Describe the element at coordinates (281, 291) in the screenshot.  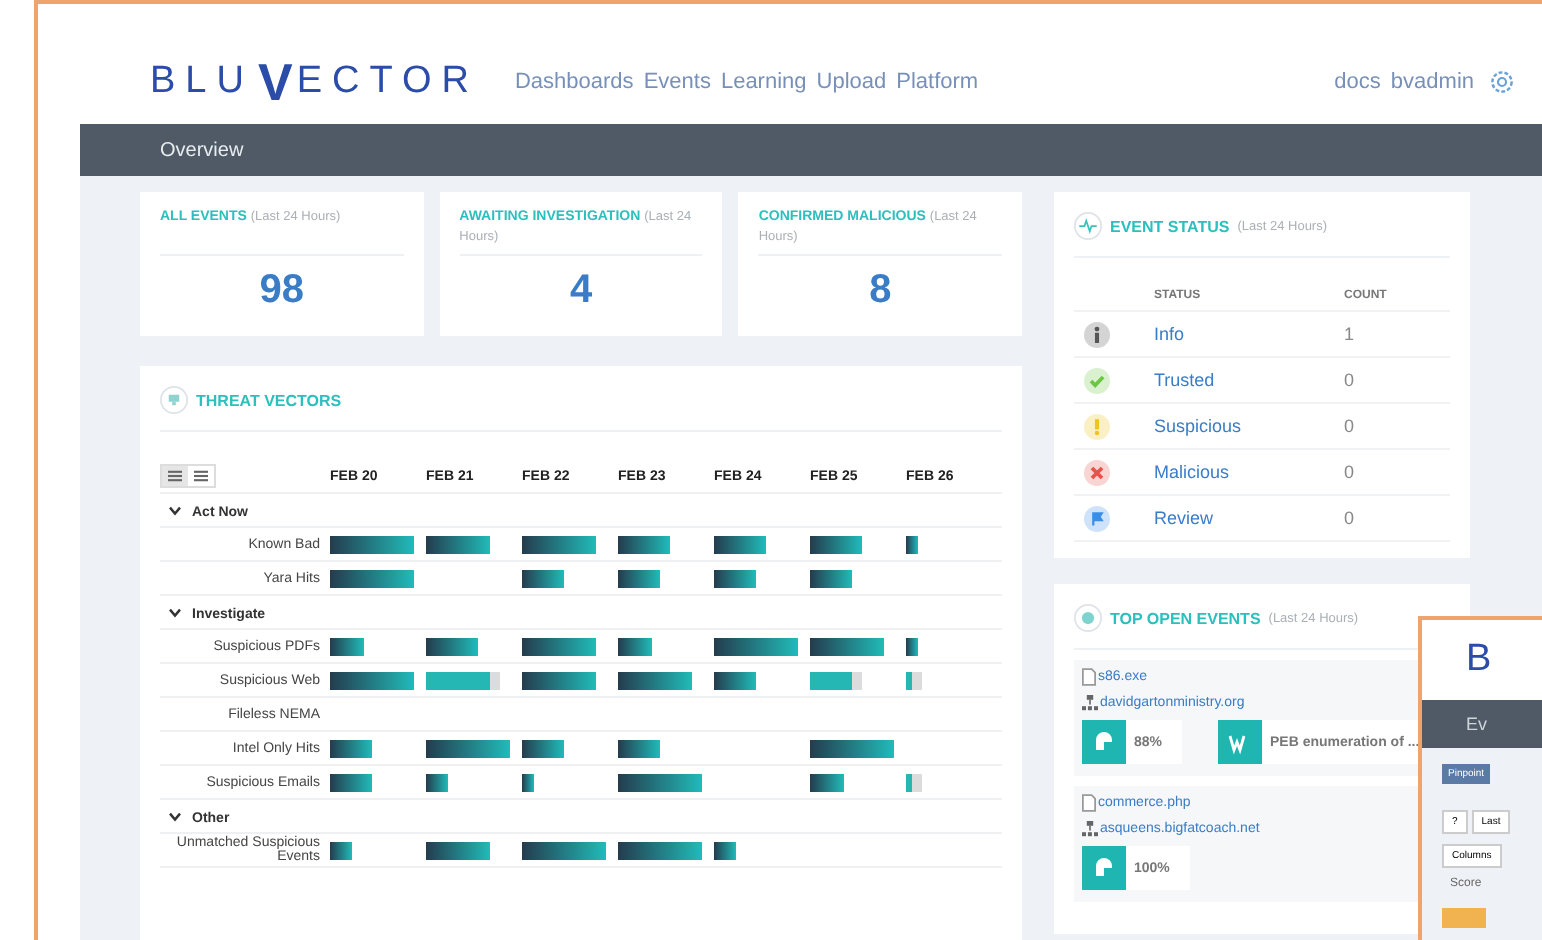
I see `stat-value: 98` at that location.